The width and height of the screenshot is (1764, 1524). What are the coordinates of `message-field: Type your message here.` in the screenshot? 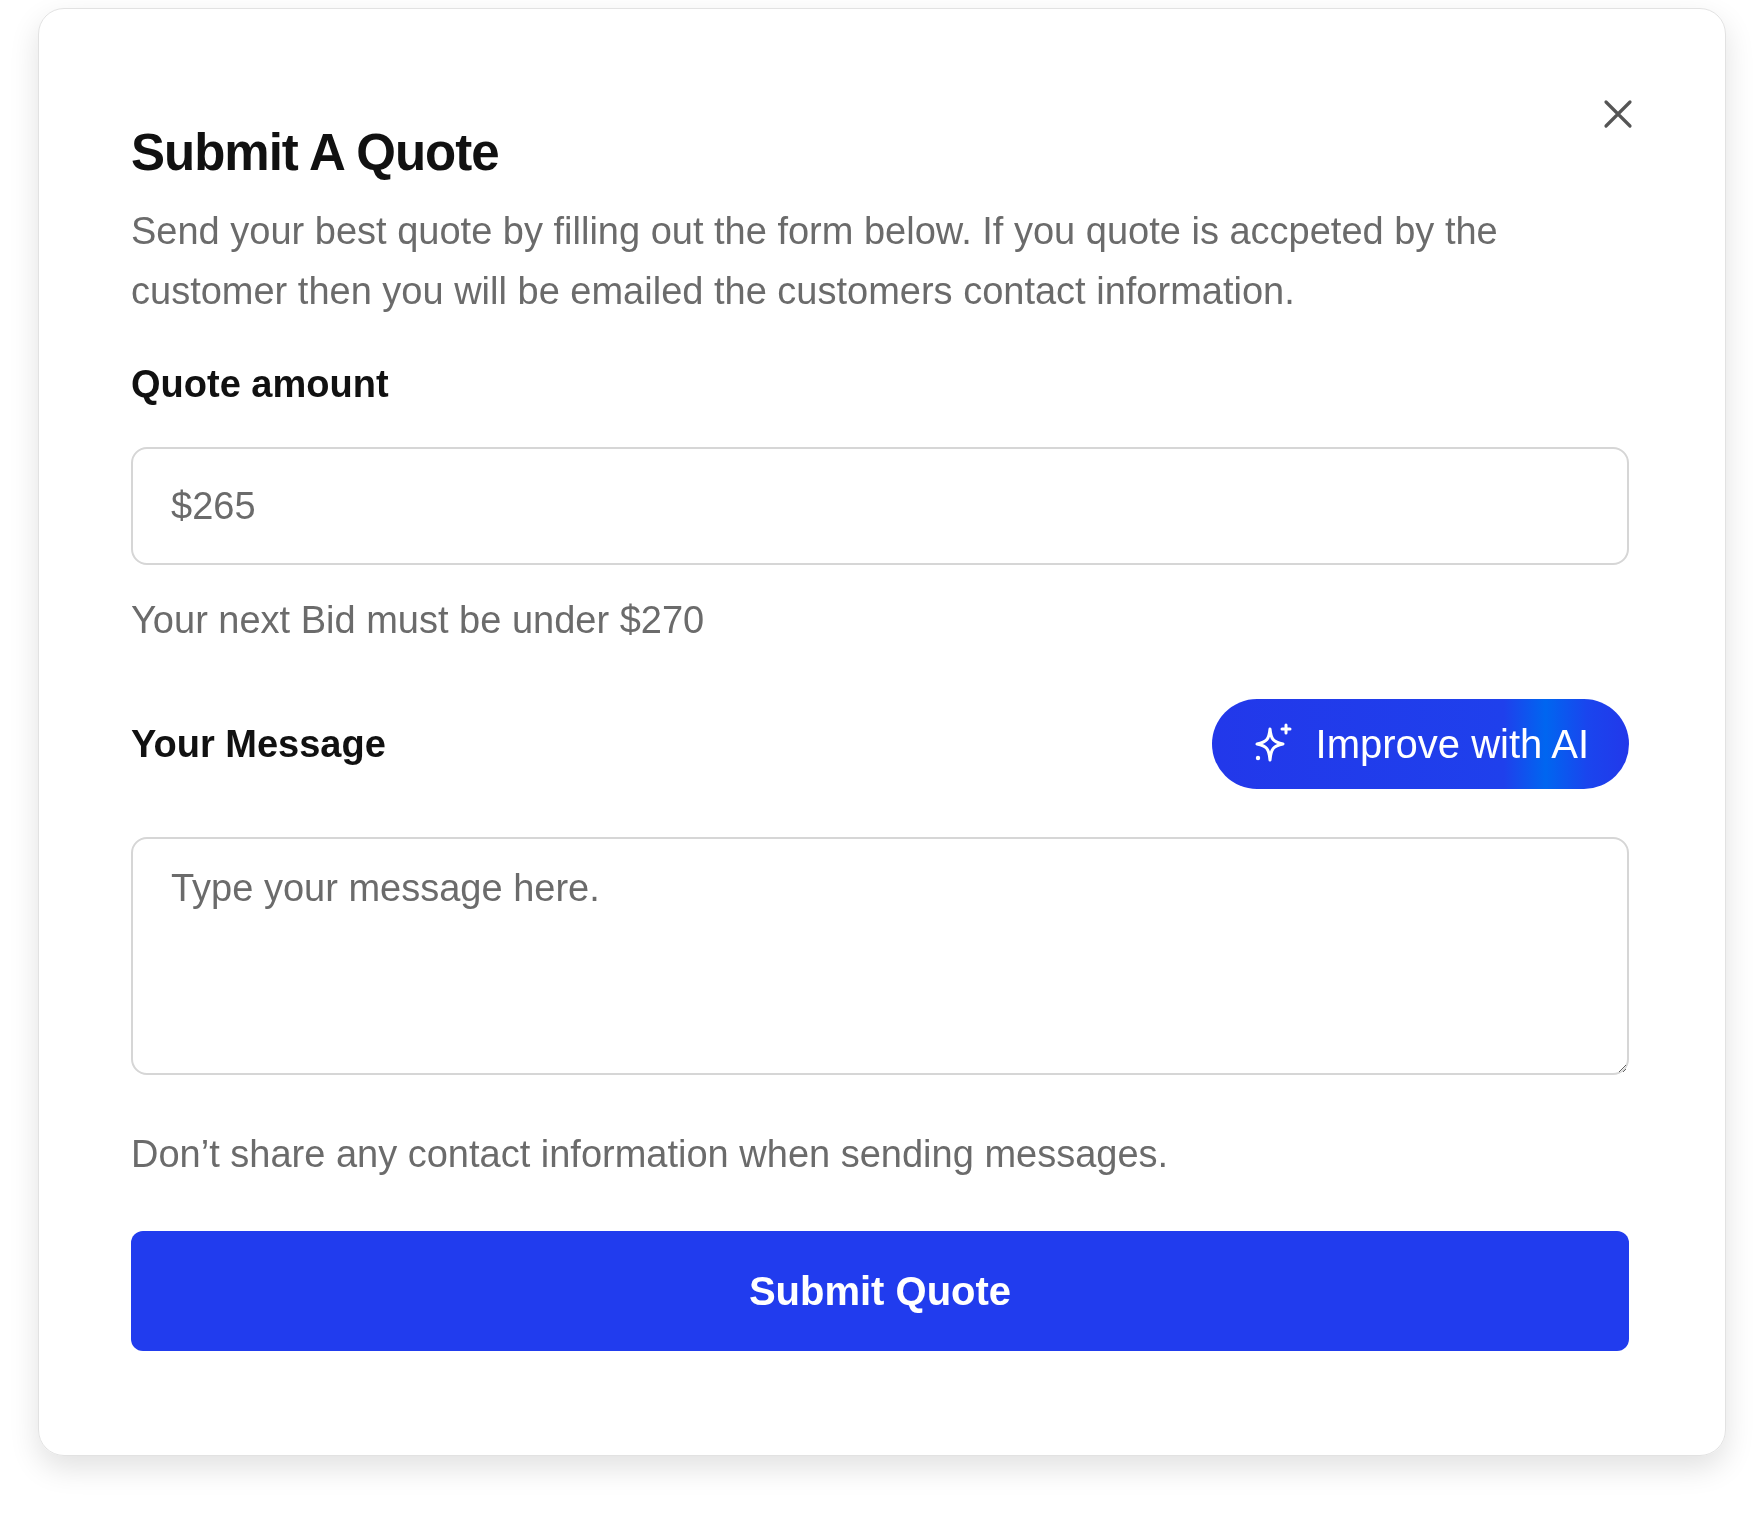 It's located at (880, 956).